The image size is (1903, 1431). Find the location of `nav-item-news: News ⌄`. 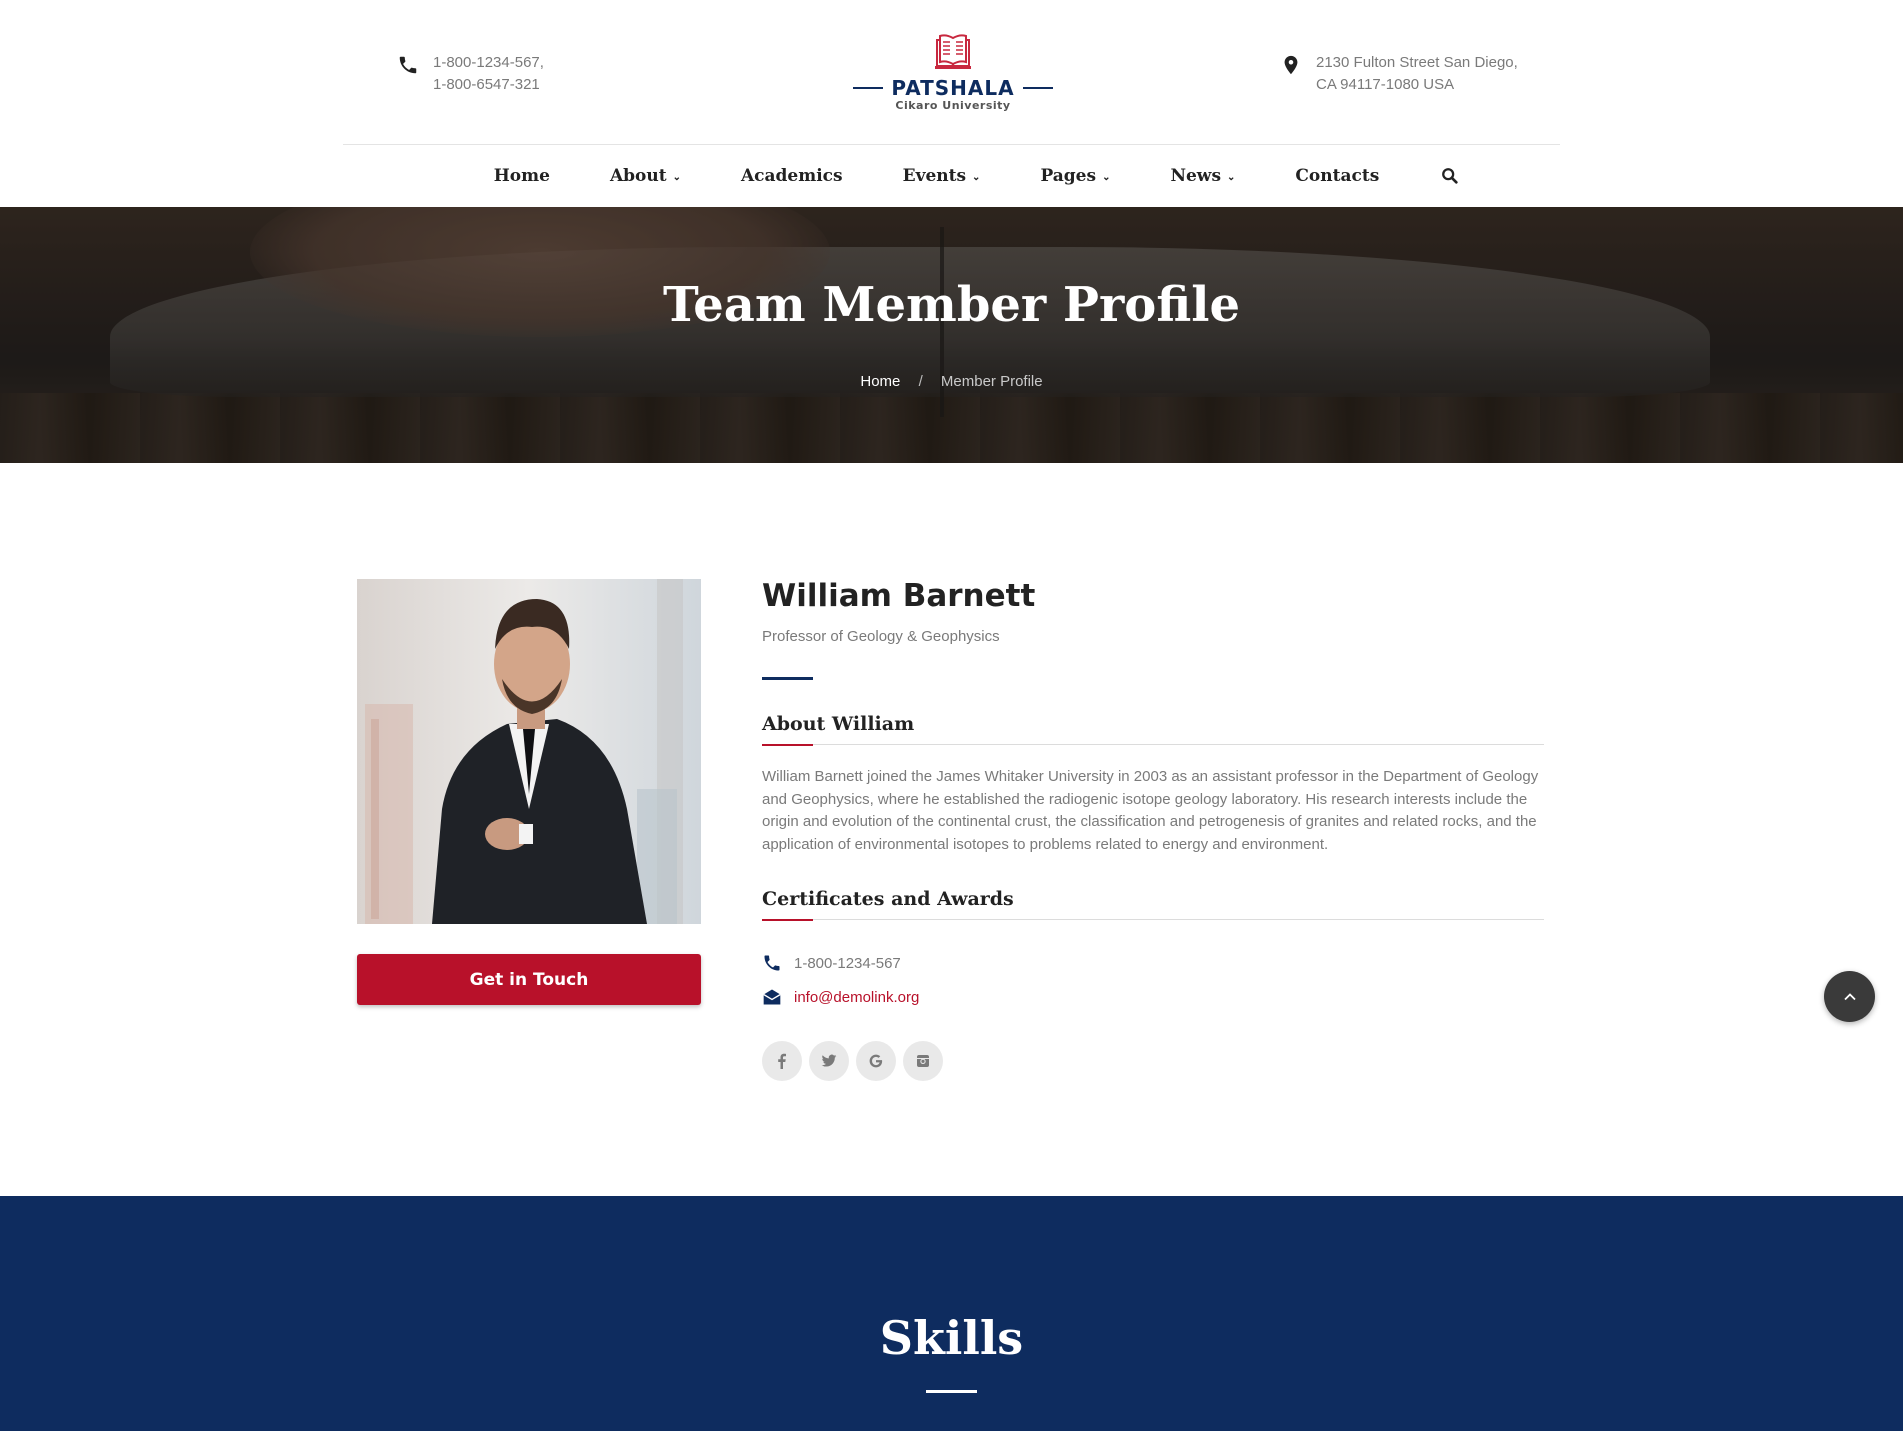

nav-item-news: News ⌄ is located at coordinates (1202, 176).